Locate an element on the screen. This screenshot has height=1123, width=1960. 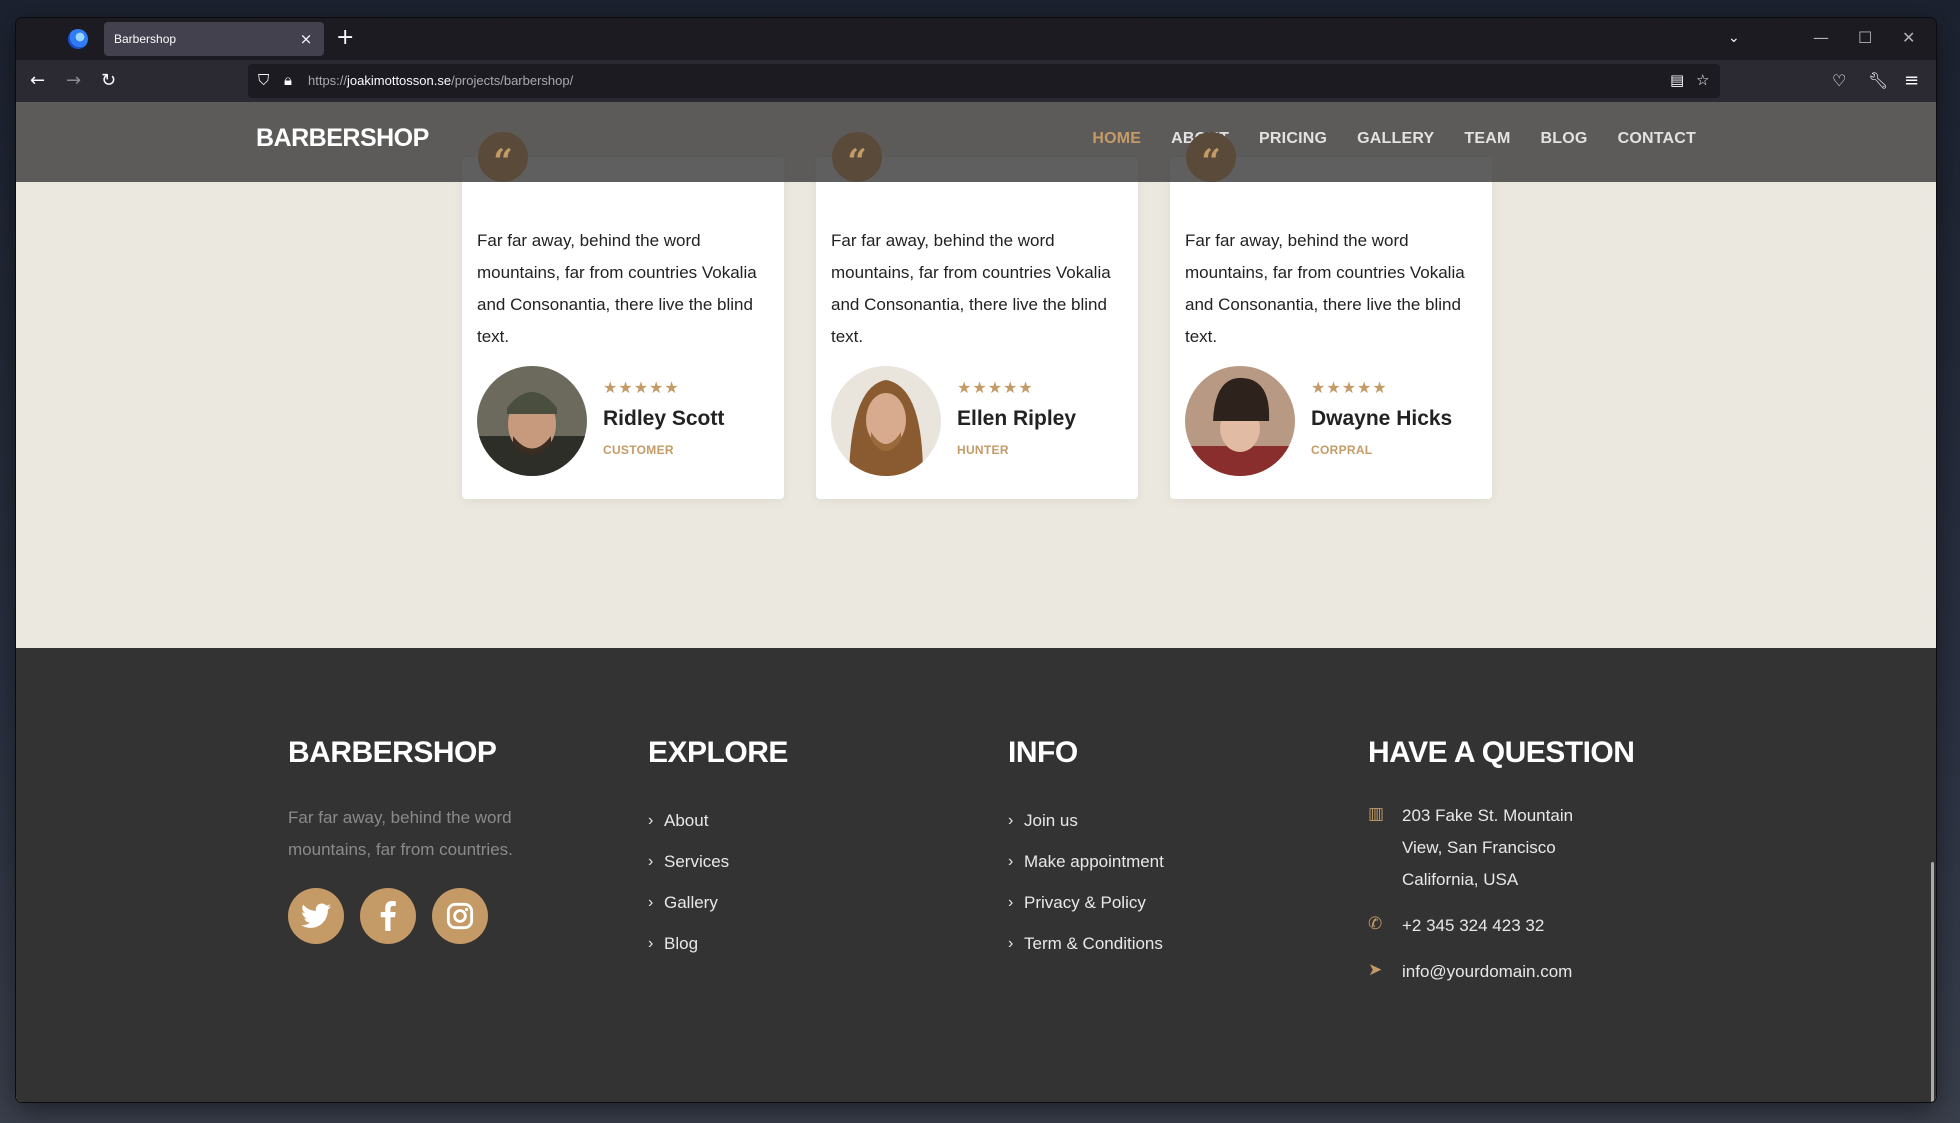
link-label: Gallery is located at coordinates (691, 902).